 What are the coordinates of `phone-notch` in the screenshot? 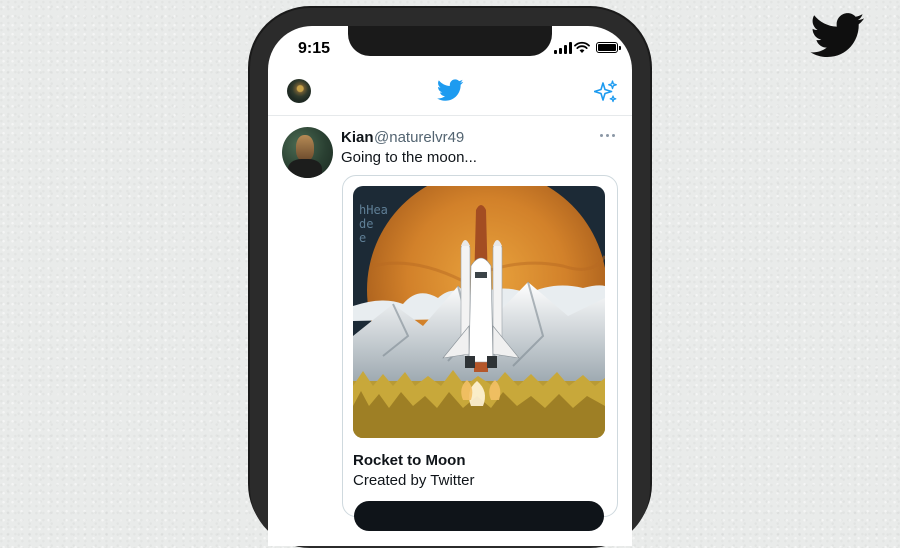 It's located at (450, 41).